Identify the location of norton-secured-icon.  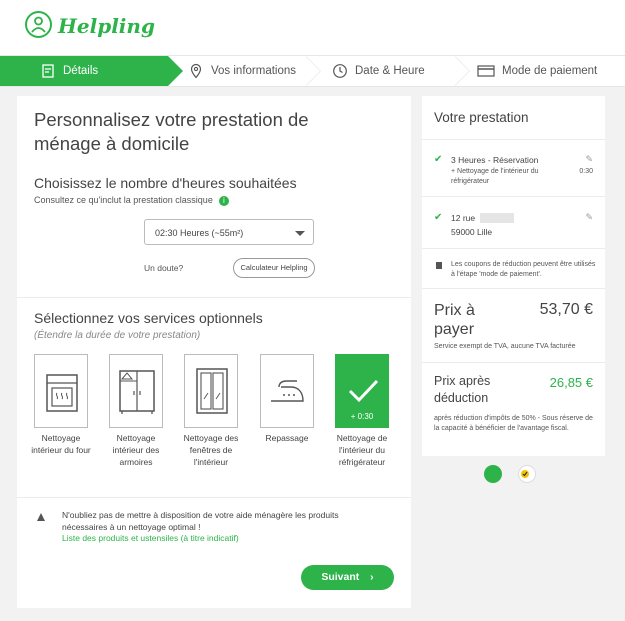
(527, 474).